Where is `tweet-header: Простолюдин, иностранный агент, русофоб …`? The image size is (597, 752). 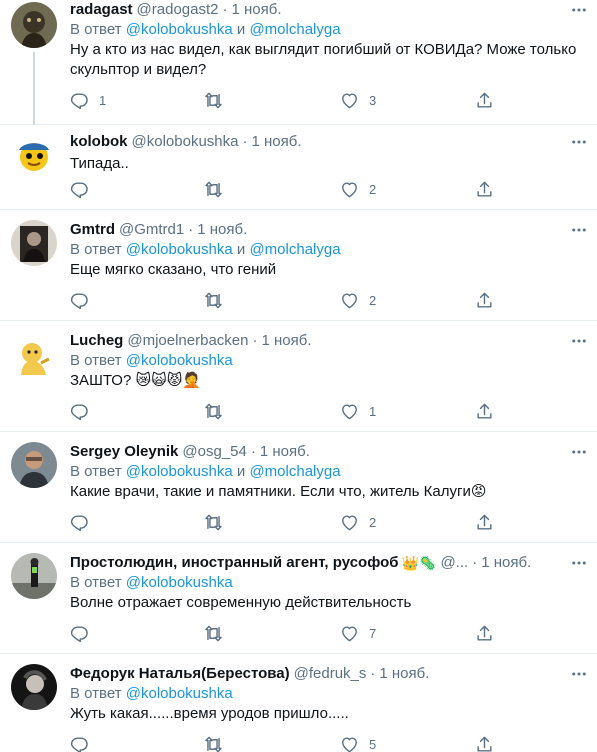
tweet-header: Простолюдин, иностранный агент, русофоб … is located at coordinates (328, 563).